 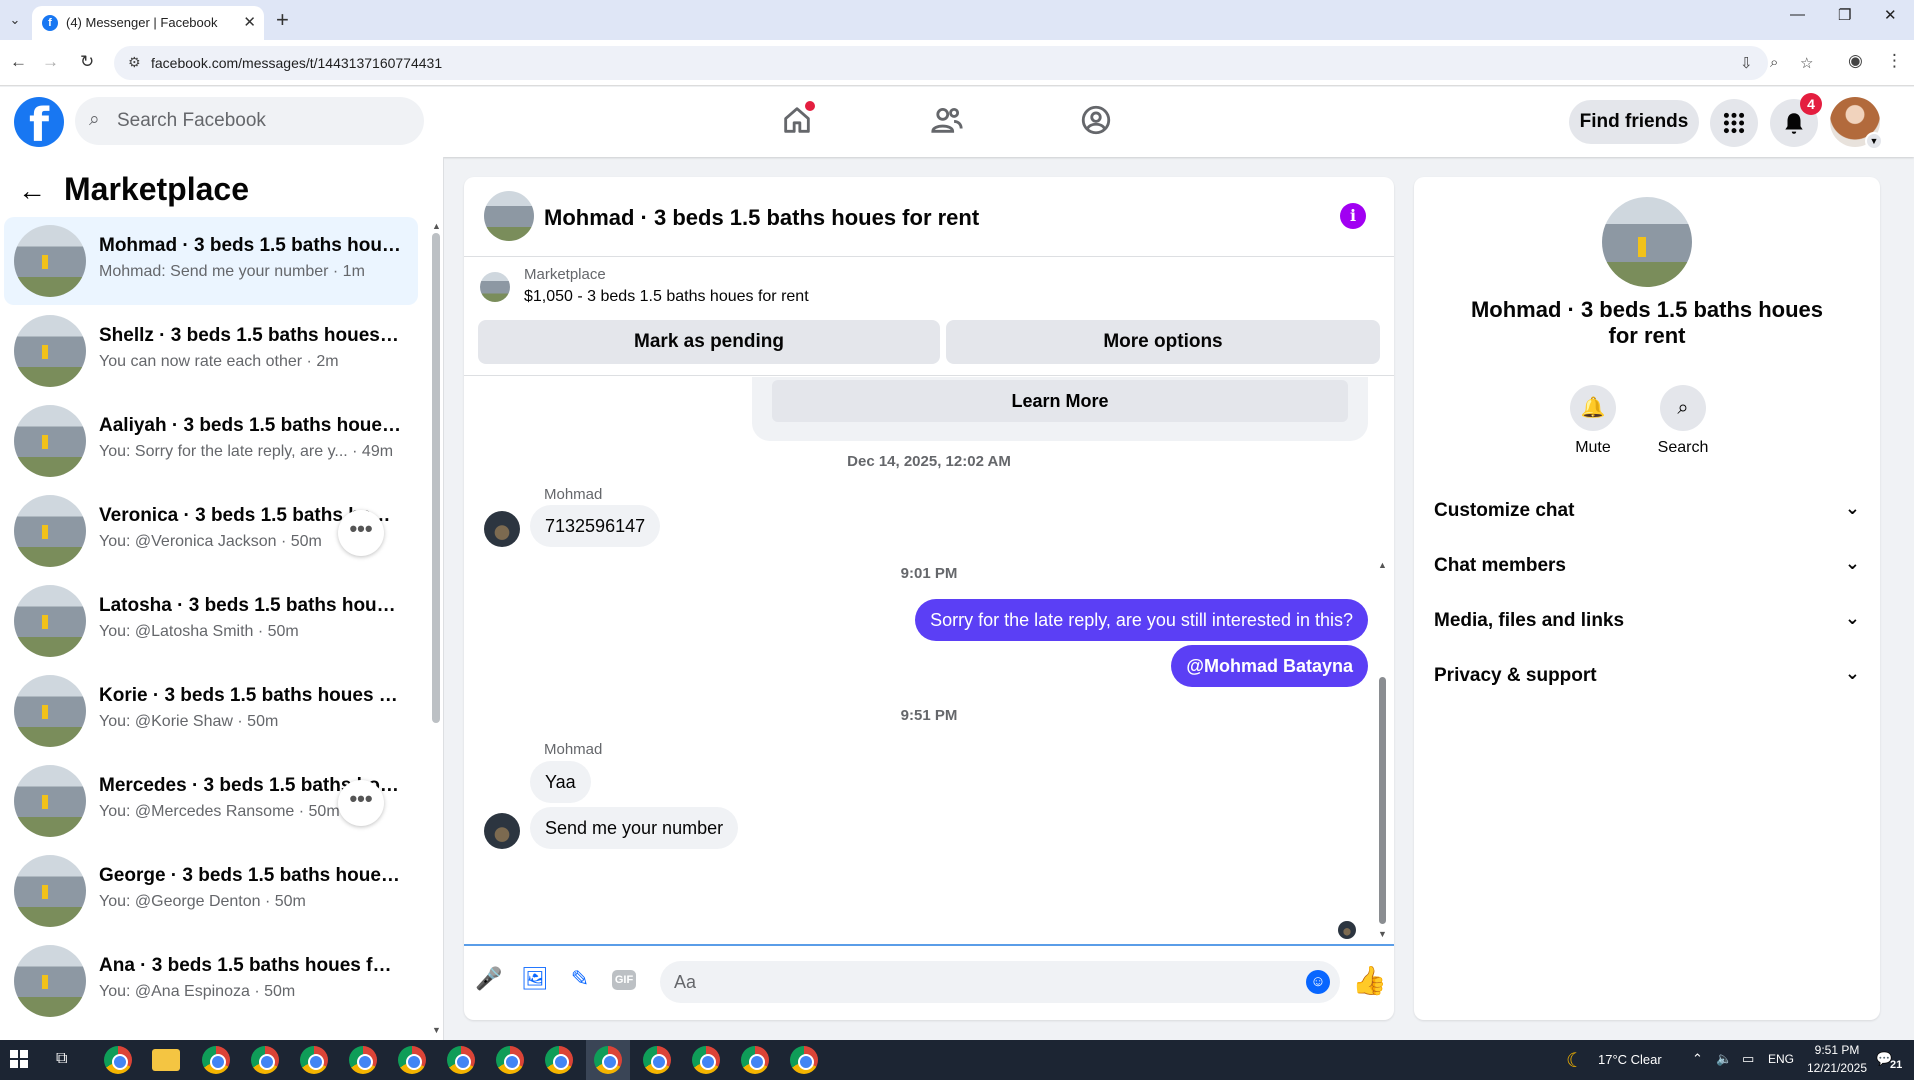 I want to click on messages-scrollbar, so click(x=1382, y=800).